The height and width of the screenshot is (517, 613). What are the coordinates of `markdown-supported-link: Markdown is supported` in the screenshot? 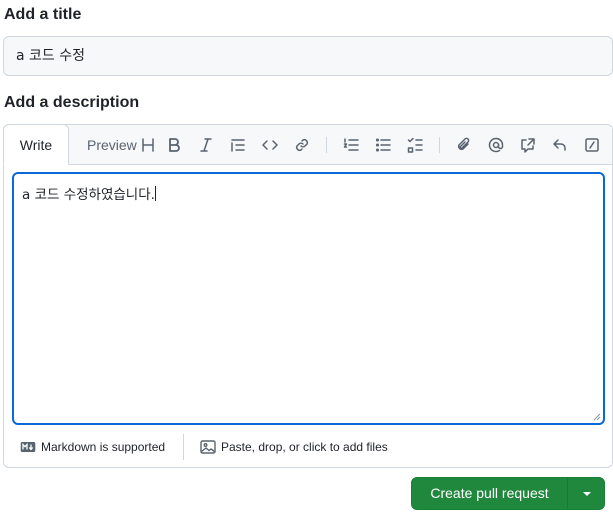 It's located at (92, 447).